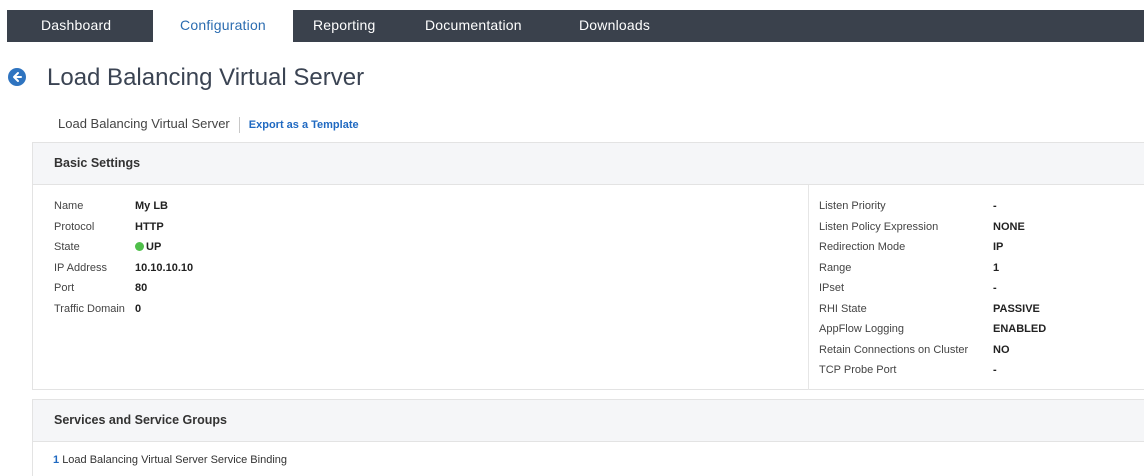 Image resolution: width=1144 pixels, height=476 pixels. What do you see at coordinates (56, 460) in the screenshot?
I see `binding-count: 1` at bounding box center [56, 460].